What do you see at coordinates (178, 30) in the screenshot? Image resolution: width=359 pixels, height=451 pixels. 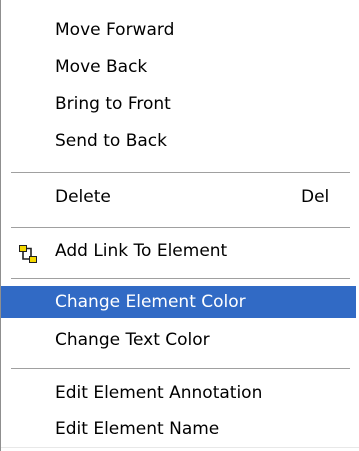 I see `menu-item-move-forward: Move Forward` at bounding box center [178, 30].